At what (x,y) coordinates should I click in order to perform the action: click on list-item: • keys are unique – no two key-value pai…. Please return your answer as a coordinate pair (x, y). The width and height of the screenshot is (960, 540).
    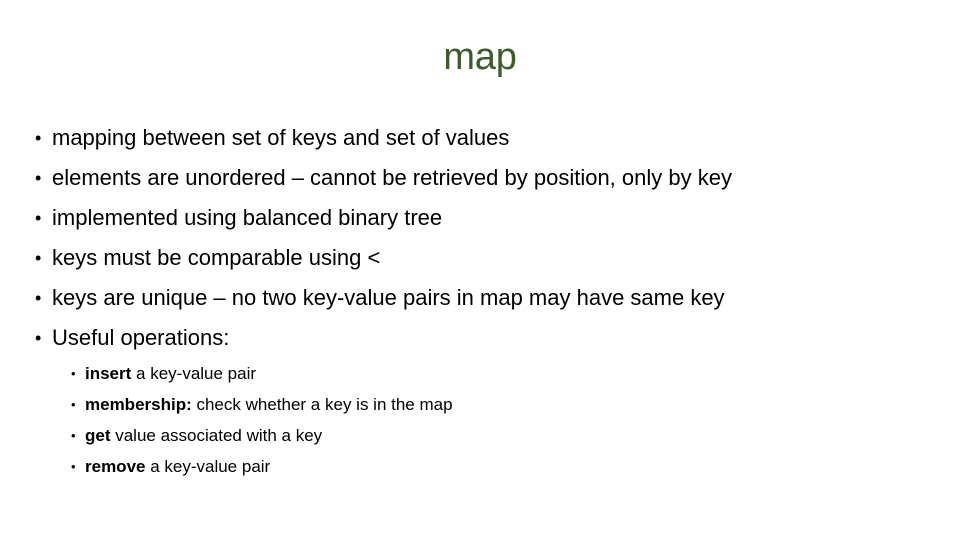
    Looking at the image, I should click on (482, 298).